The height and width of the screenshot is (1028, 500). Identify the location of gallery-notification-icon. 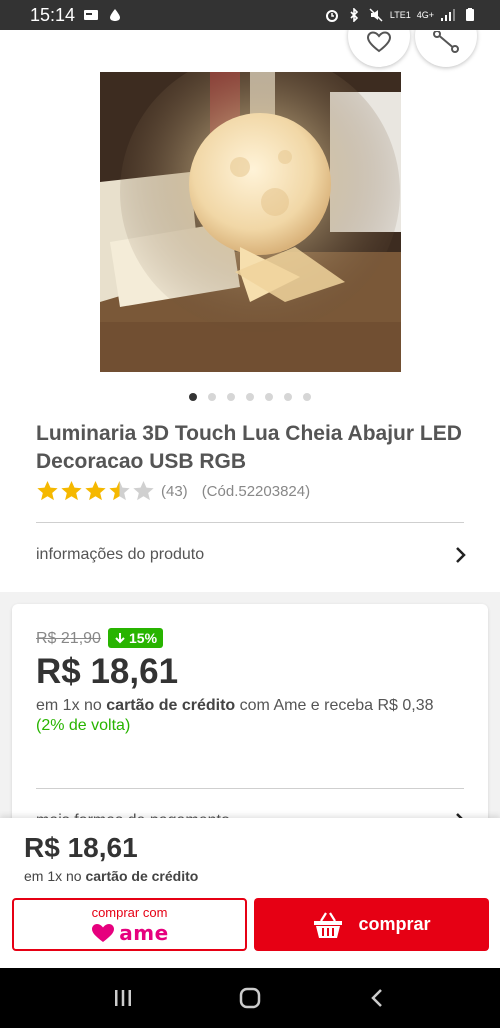
(91, 15).